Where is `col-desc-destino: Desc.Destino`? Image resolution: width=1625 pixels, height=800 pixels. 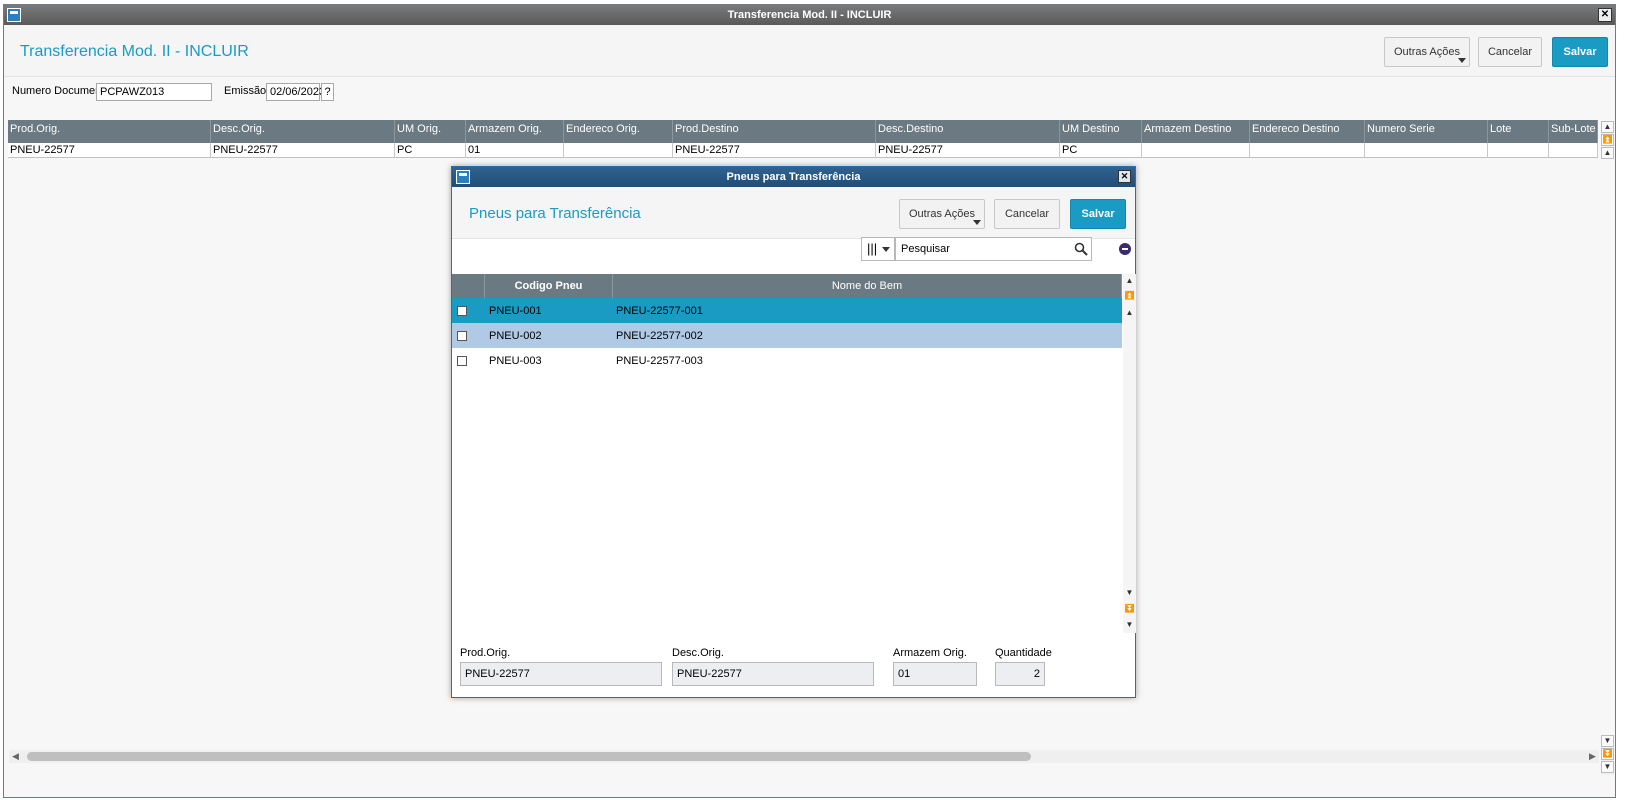
col-desc-destino: Desc.Destino is located at coordinates (968, 131).